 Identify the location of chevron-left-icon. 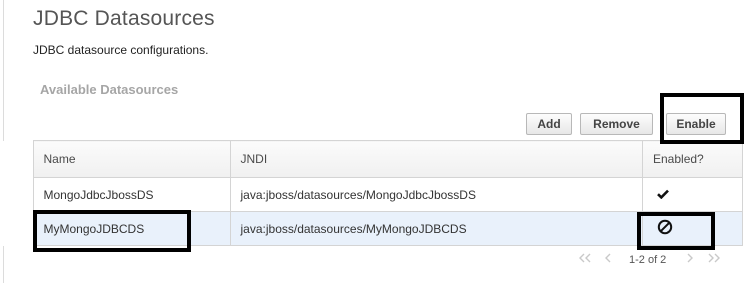
(608, 260).